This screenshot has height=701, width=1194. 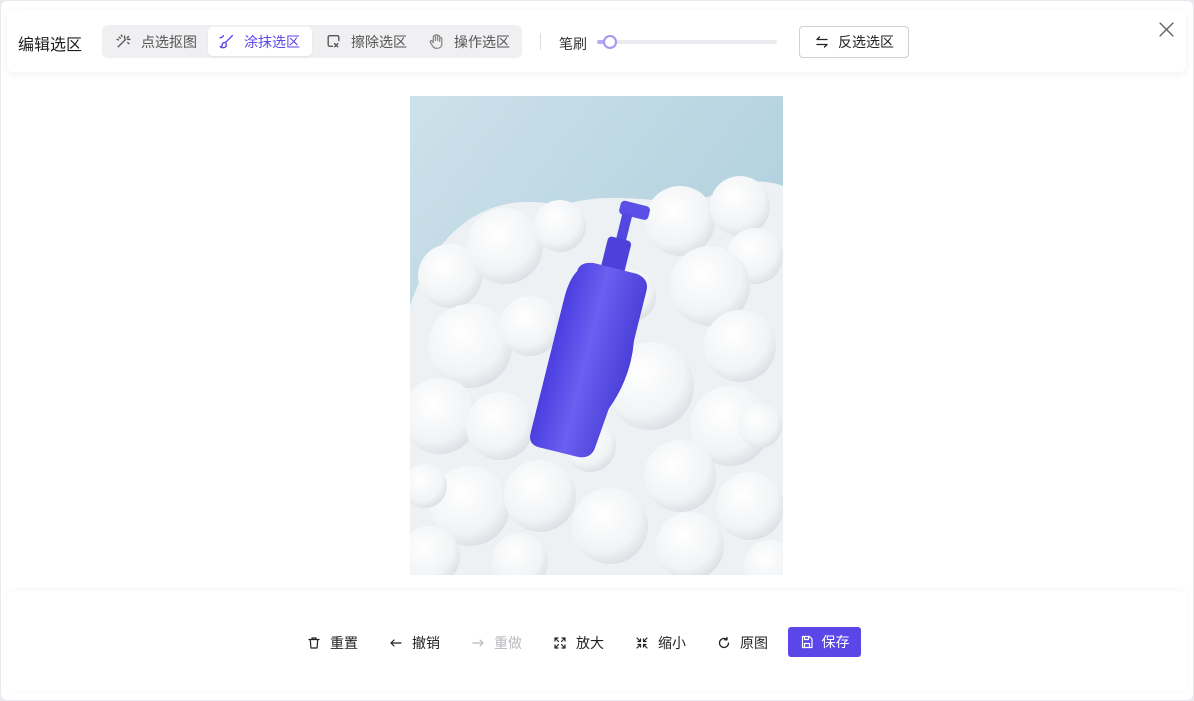 What do you see at coordinates (822, 42) in the screenshot?
I see `swap-icon` at bounding box center [822, 42].